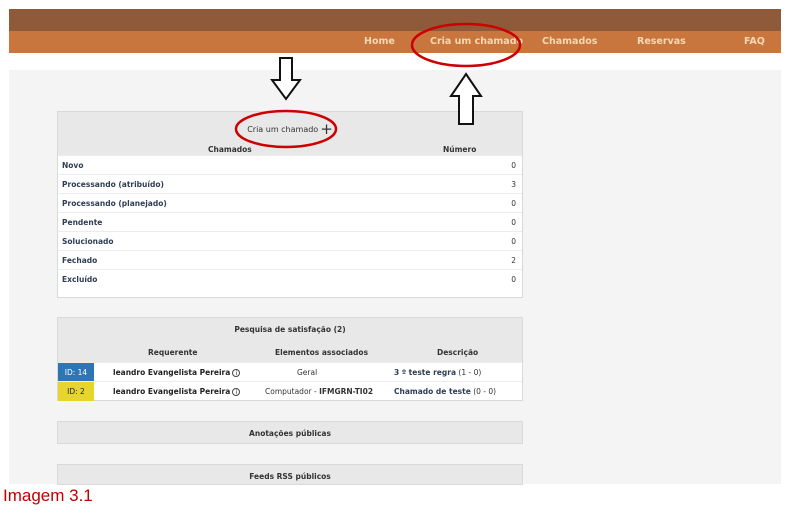 This screenshot has height=513, width=803. I want to click on nav-highlight-ellipse, so click(466, 45).